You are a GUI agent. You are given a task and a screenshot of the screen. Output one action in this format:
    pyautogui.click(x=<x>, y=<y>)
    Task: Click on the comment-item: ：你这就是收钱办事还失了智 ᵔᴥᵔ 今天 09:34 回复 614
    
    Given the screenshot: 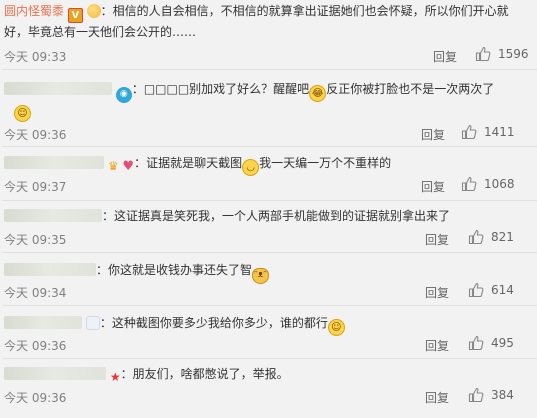 What is the action you would take?
    pyautogui.click(x=268, y=279)
    